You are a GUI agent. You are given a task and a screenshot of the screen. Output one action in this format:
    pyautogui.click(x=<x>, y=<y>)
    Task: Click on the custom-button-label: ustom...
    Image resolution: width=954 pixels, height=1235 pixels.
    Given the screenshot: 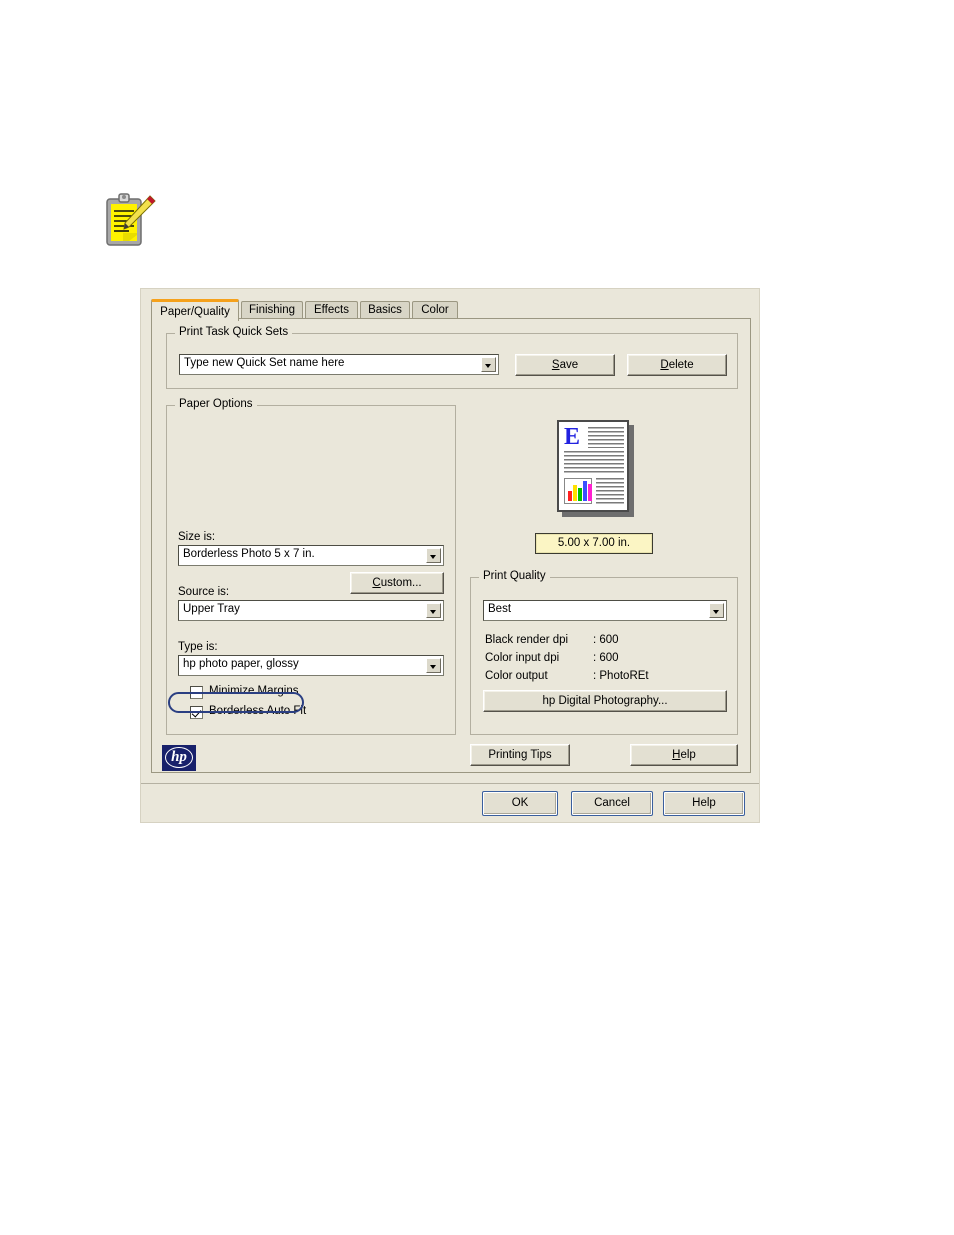 What is the action you would take?
    pyautogui.click(x=401, y=583)
    